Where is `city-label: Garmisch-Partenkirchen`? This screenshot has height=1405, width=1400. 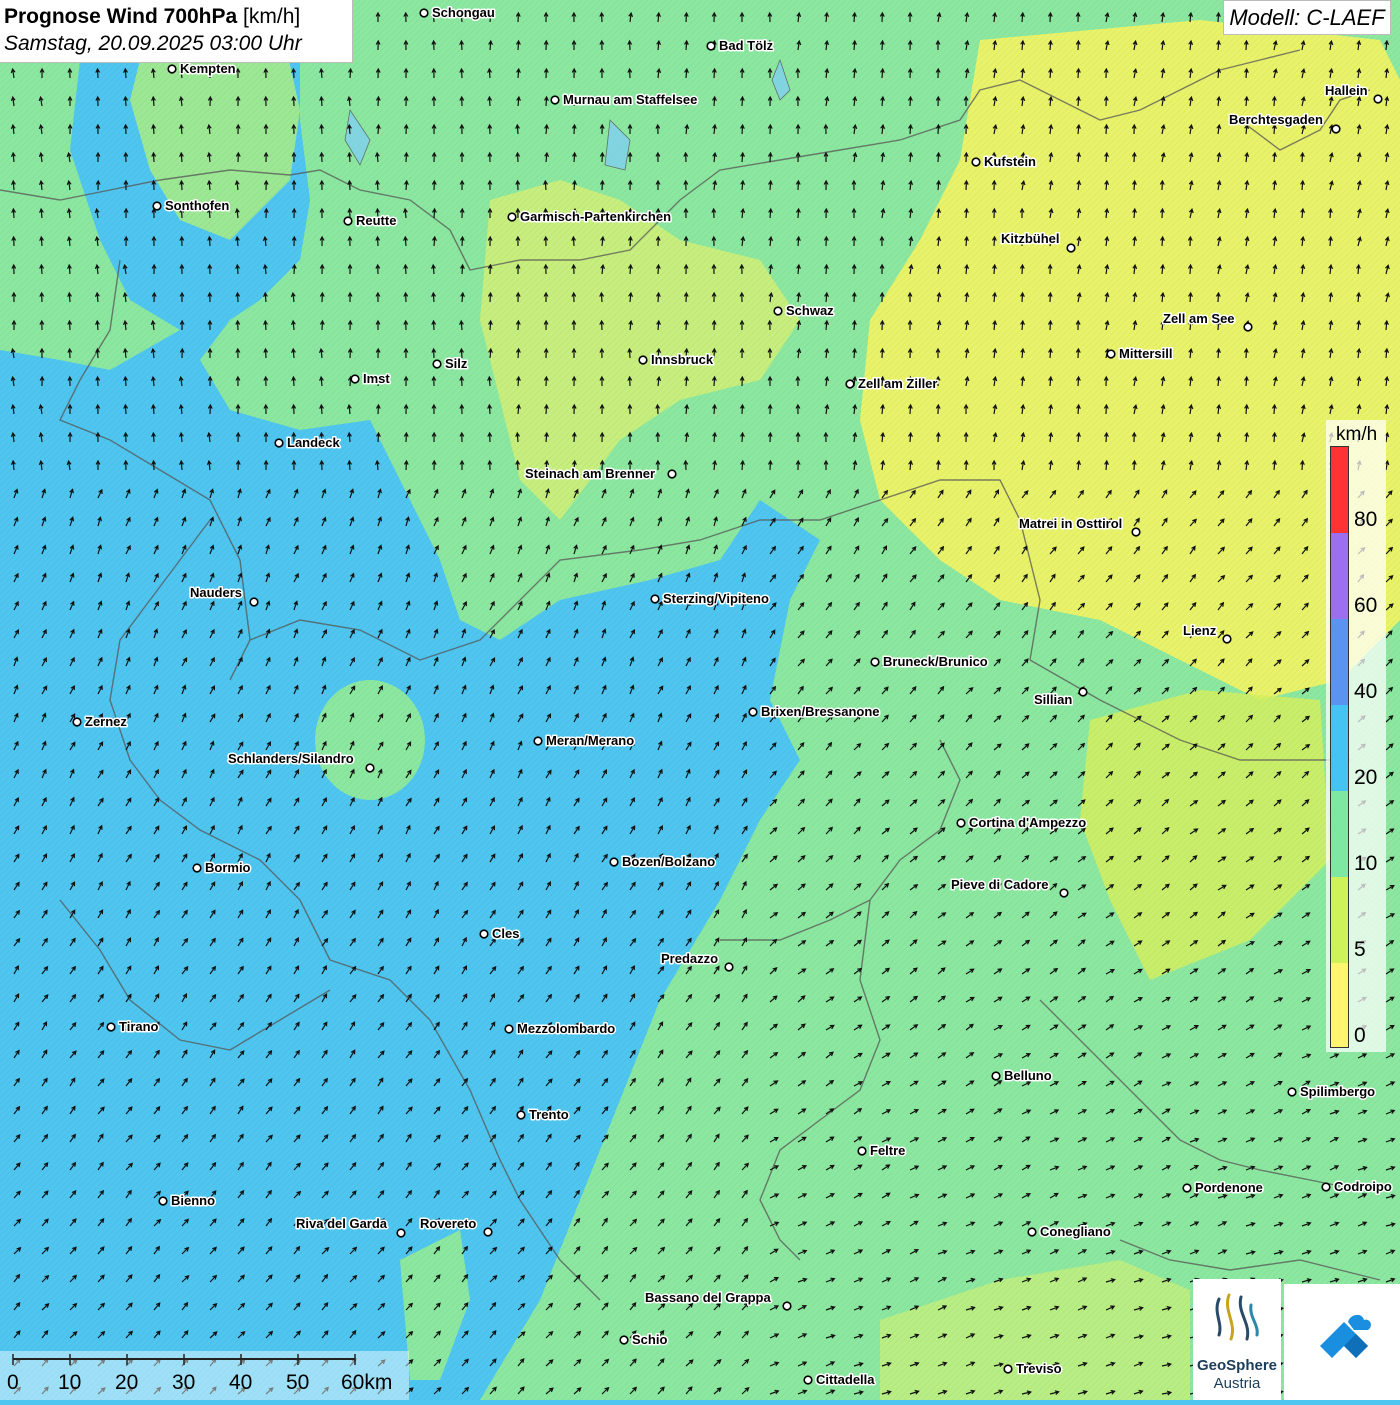 city-label: Garmisch-Partenkirchen is located at coordinates (595, 216).